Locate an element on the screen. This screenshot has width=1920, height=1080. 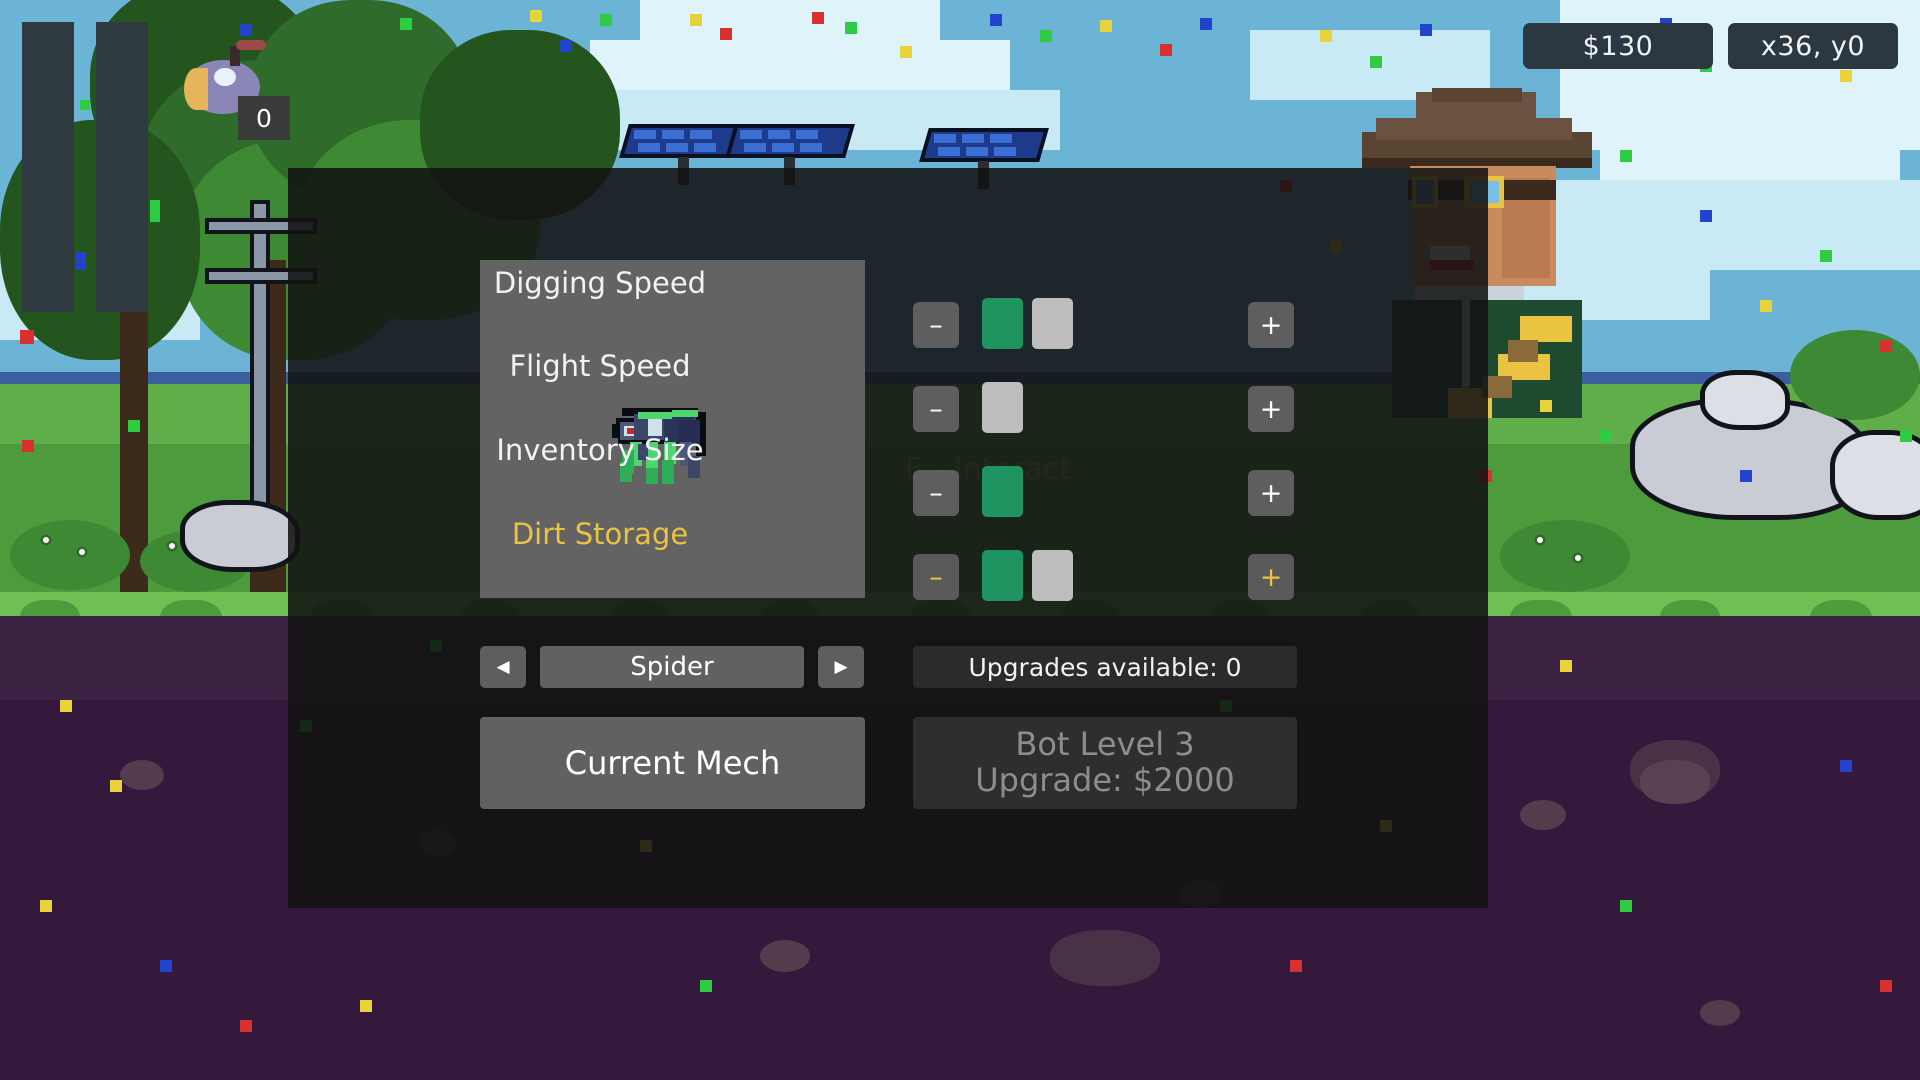
previous-mech-button: ◀ is located at coordinates (503, 667).